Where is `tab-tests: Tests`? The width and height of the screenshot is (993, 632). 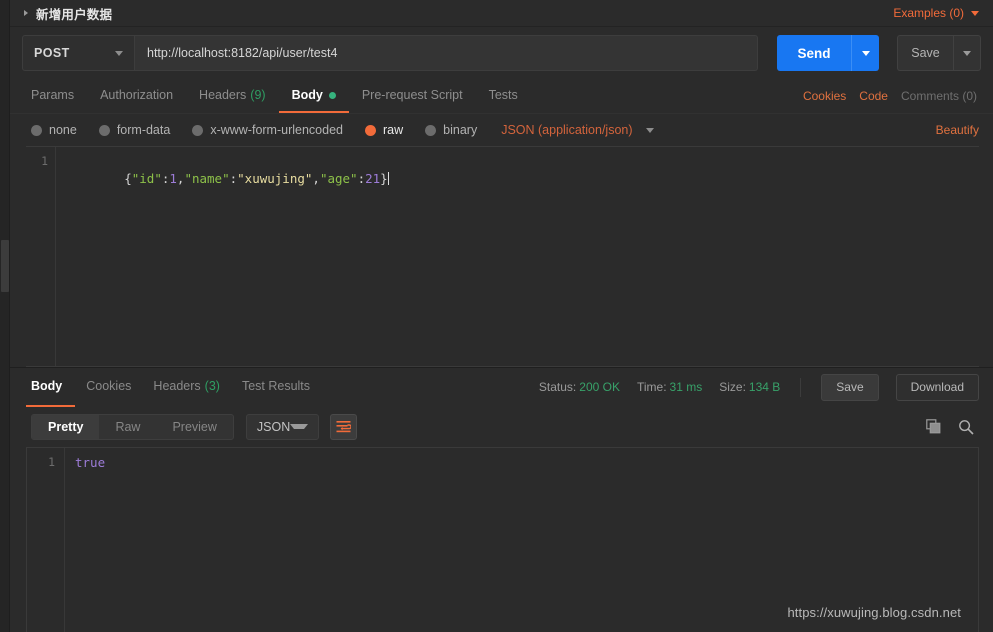 tab-tests: Tests is located at coordinates (503, 96).